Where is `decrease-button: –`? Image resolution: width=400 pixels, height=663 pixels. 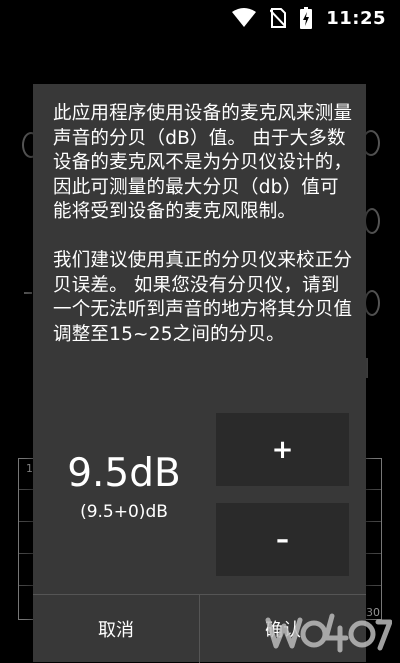 decrease-button: – is located at coordinates (282, 539).